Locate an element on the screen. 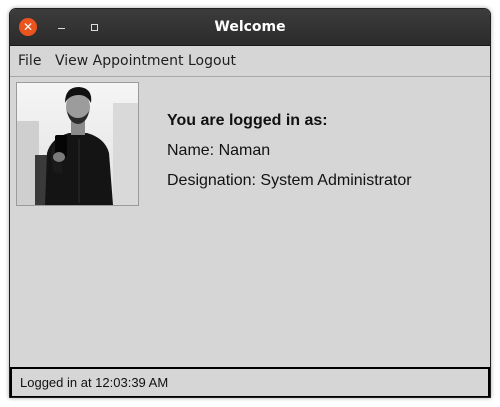 This screenshot has height=407, width=500. menu-view-appointment: View Appointment is located at coordinates (119, 61).